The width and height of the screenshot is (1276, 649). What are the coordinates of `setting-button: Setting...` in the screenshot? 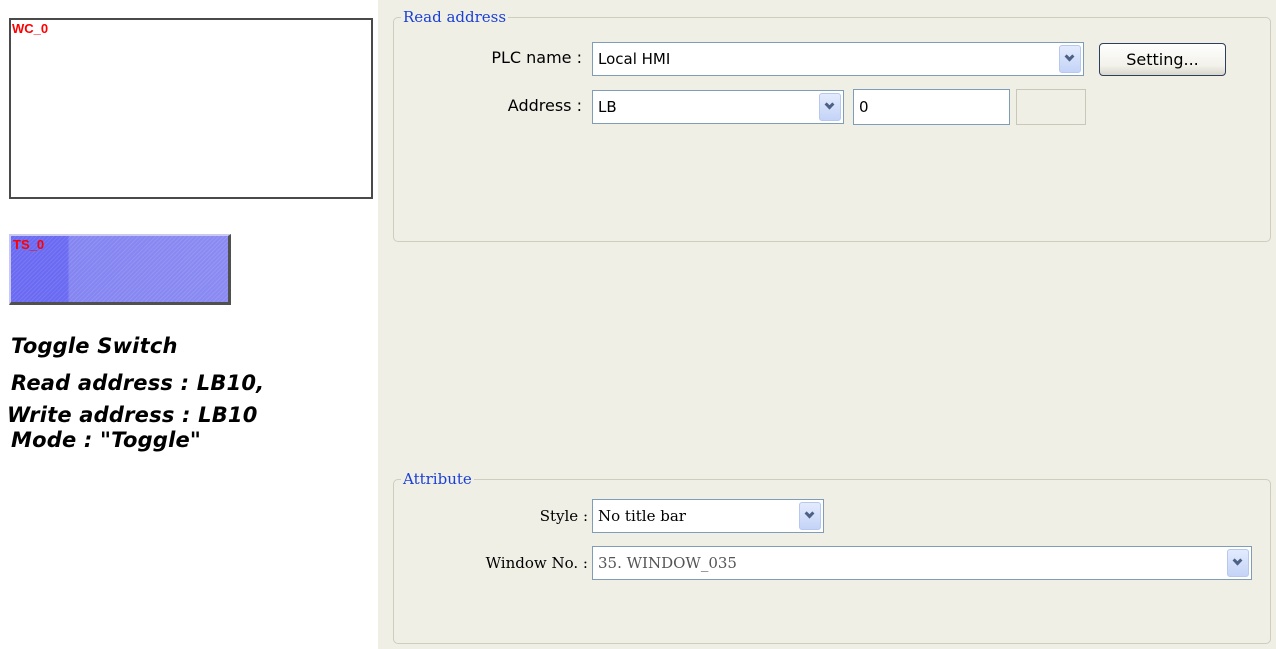 It's located at (1162, 59).